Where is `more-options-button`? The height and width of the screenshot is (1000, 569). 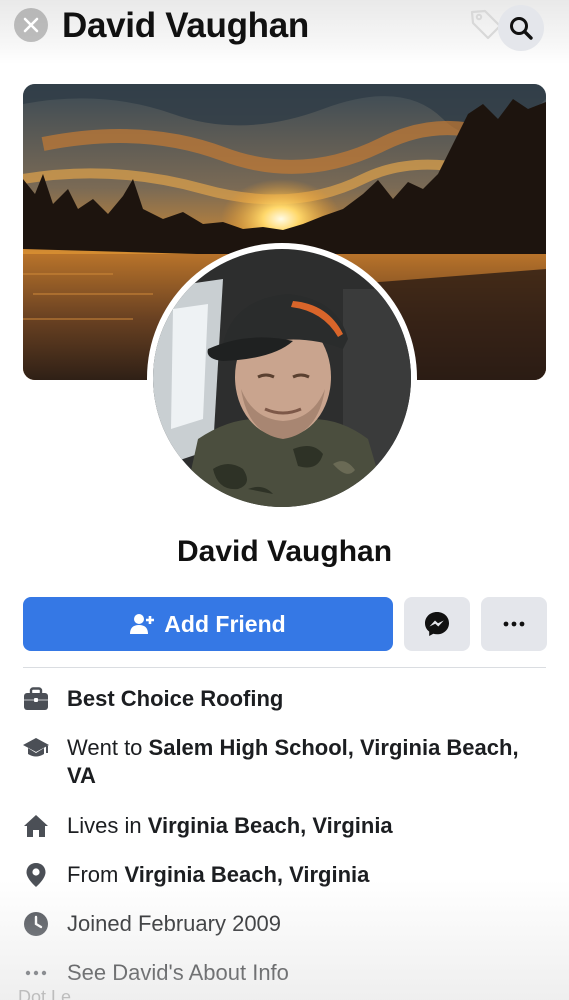 more-options-button is located at coordinates (514, 624).